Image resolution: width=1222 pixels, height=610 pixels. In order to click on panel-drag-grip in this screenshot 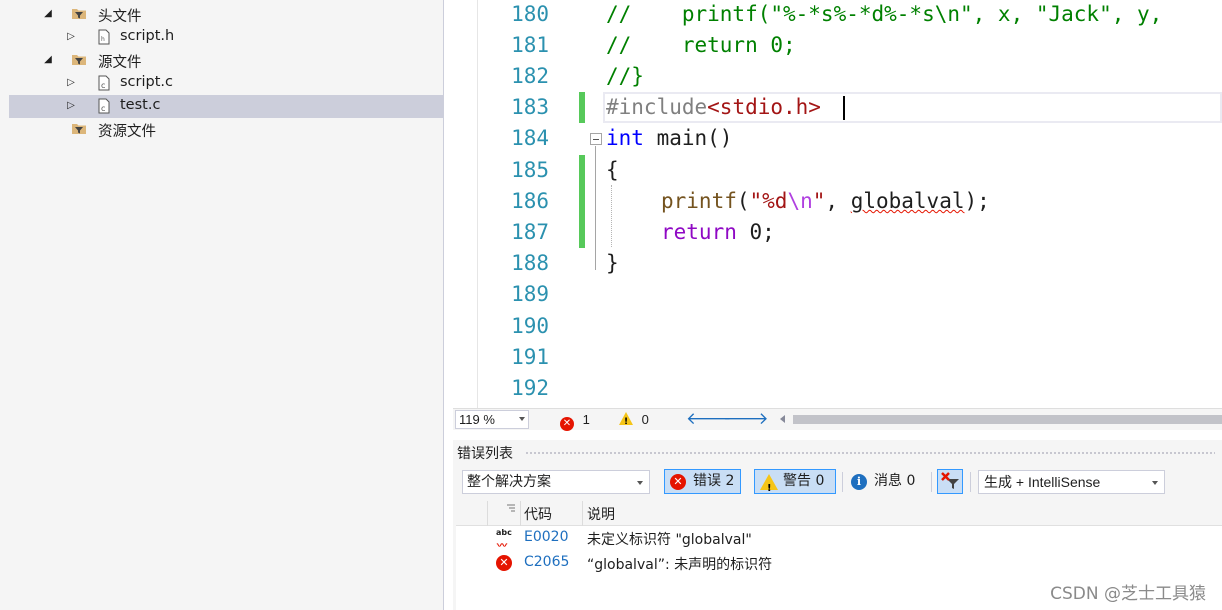, I will do `click(870, 453)`.